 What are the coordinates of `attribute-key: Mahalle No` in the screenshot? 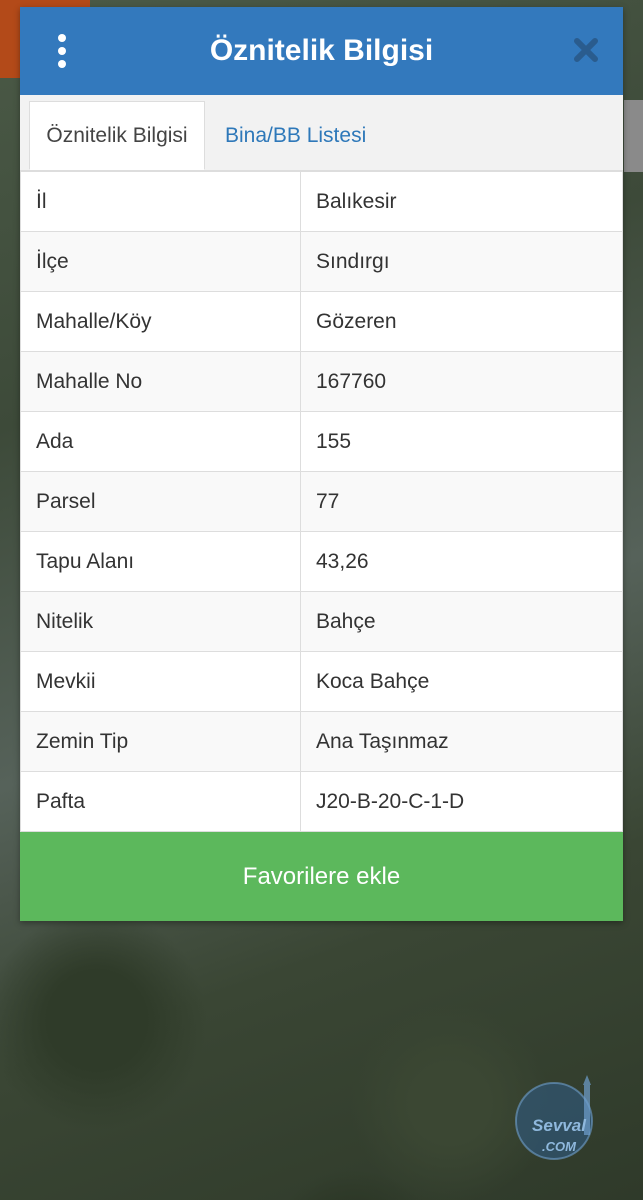 It's located at (160, 381).